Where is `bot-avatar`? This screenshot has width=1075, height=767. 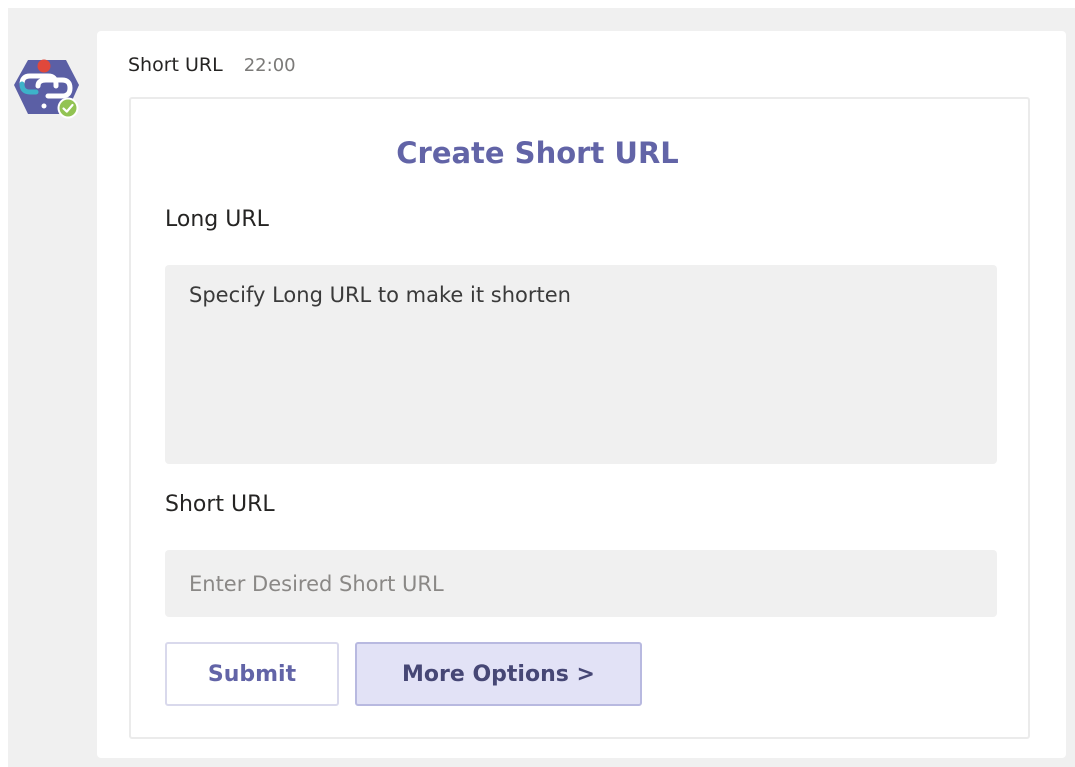
bot-avatar is located at coordinates (47, 89).